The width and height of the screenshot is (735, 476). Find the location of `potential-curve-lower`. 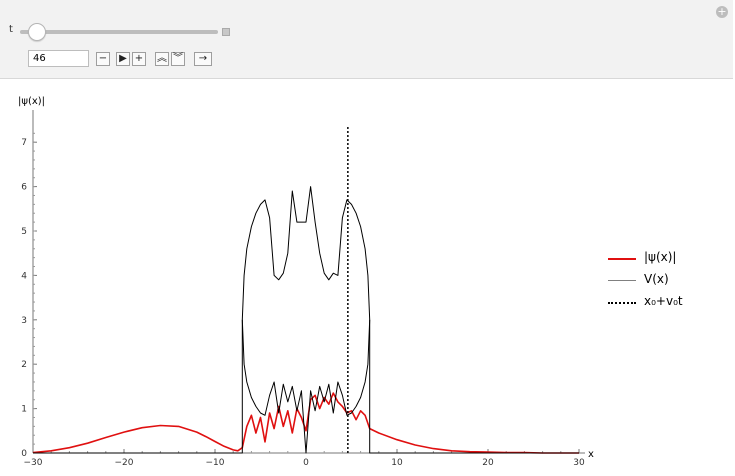

potential-curve-lower is located at coordinates (306, 386).